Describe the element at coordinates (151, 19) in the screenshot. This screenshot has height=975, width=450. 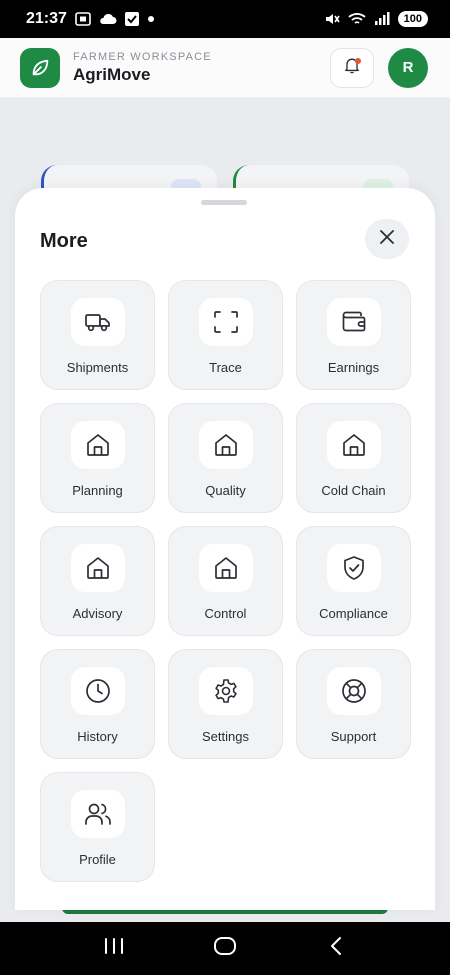
I see `dot-icon` at that location.